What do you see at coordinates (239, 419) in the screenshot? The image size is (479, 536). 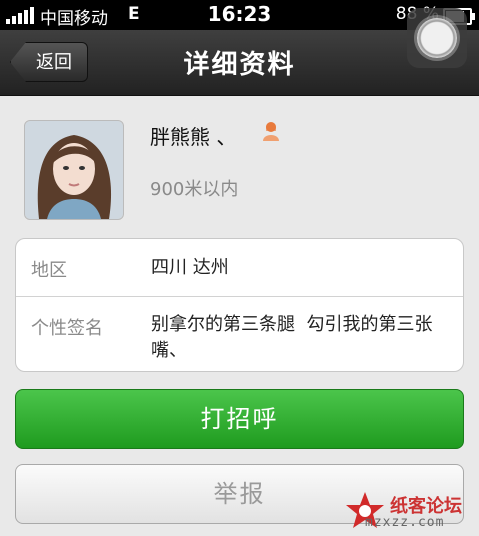 I see `say-hello-button: 打招呼` at bounding box center [239, 419].